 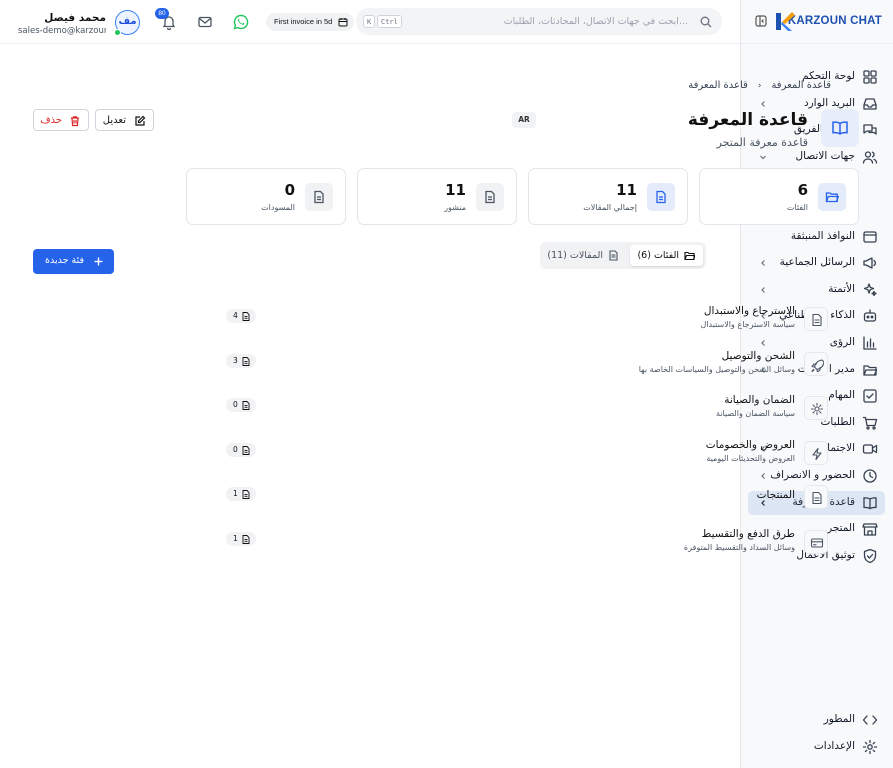 I want to click on category-name: الشحن والتوصيل, so click(x=758, y=355).